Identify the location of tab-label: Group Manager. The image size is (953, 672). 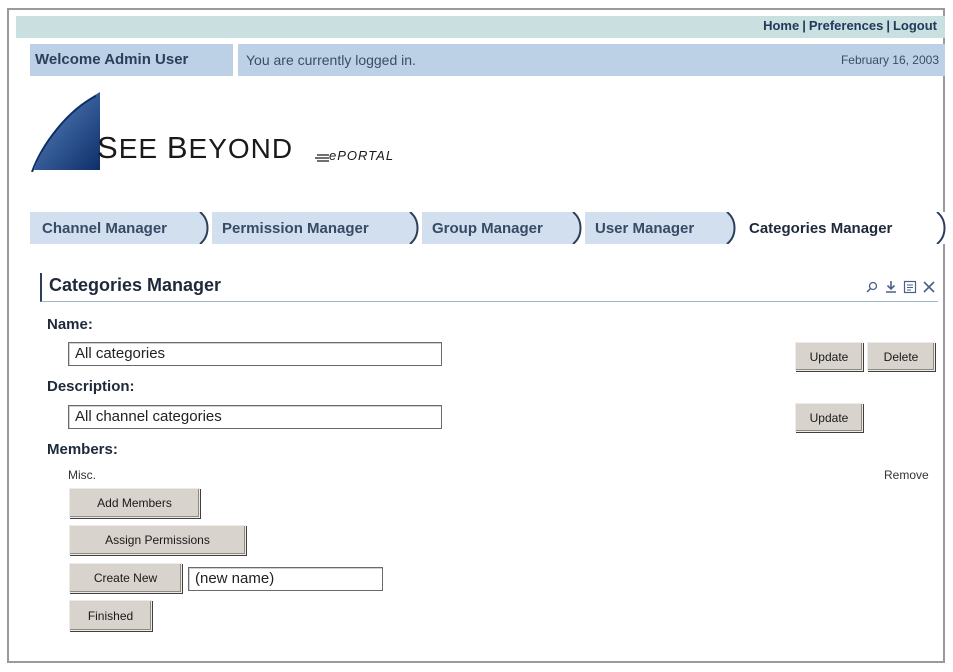
(487, 228).